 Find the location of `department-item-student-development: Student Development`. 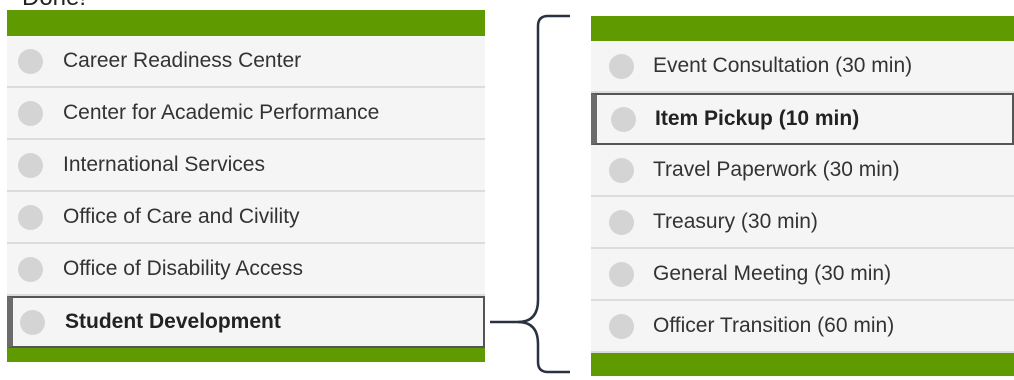

department-item-student-development: Student Development is located at coordinates (246, 322).